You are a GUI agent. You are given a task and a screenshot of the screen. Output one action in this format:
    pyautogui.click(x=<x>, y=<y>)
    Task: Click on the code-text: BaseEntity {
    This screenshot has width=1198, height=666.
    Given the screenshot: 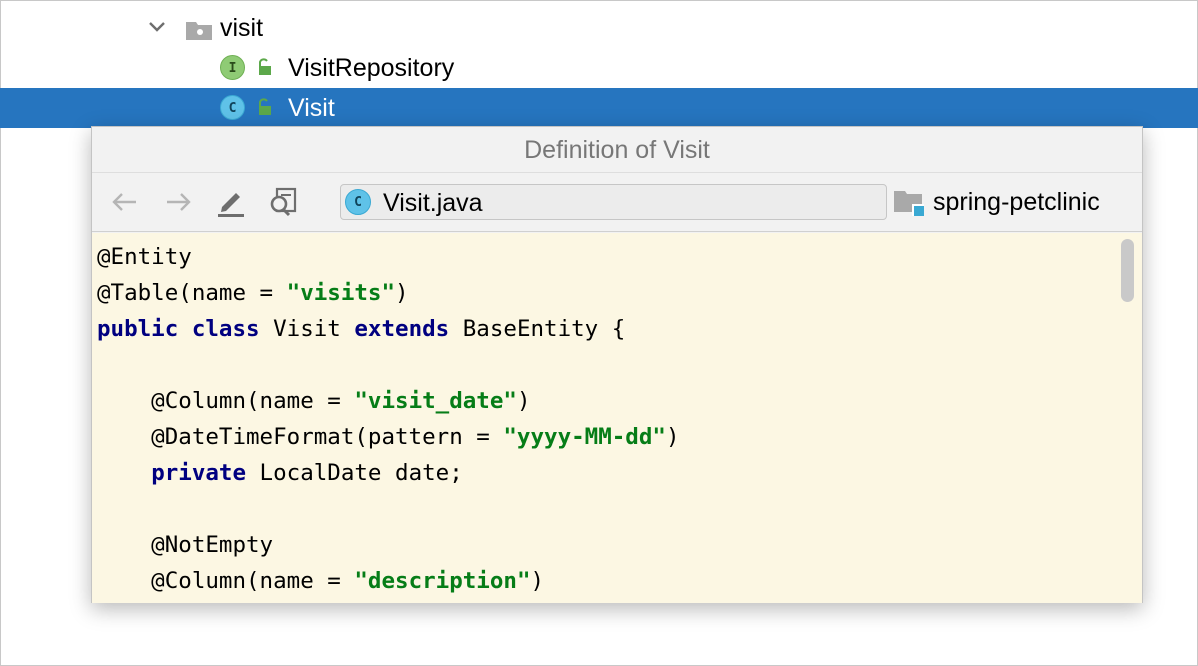 What is the action you would take?
    pyautogui.click(x=537, y=329)
    